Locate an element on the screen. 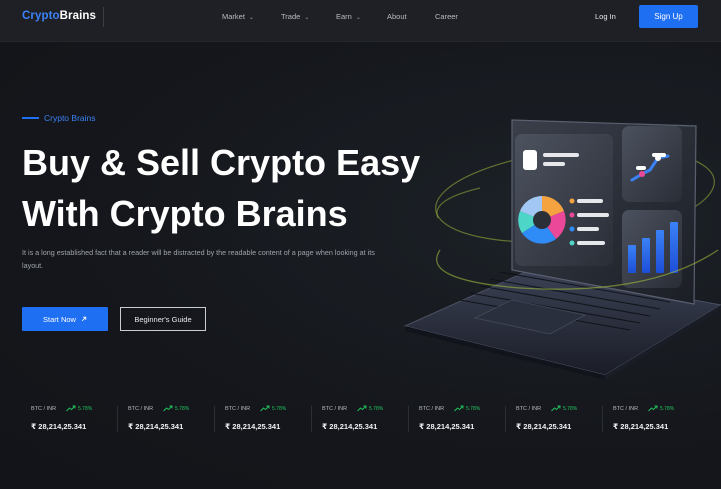 This screenshot has width=721, height=489. brand-logo: CryptoBrains is located at coordinates (59, 16).